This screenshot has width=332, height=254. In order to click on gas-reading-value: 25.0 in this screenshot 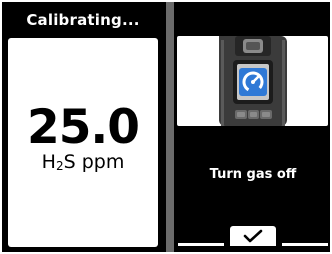, I will do `click(83, 127)`.